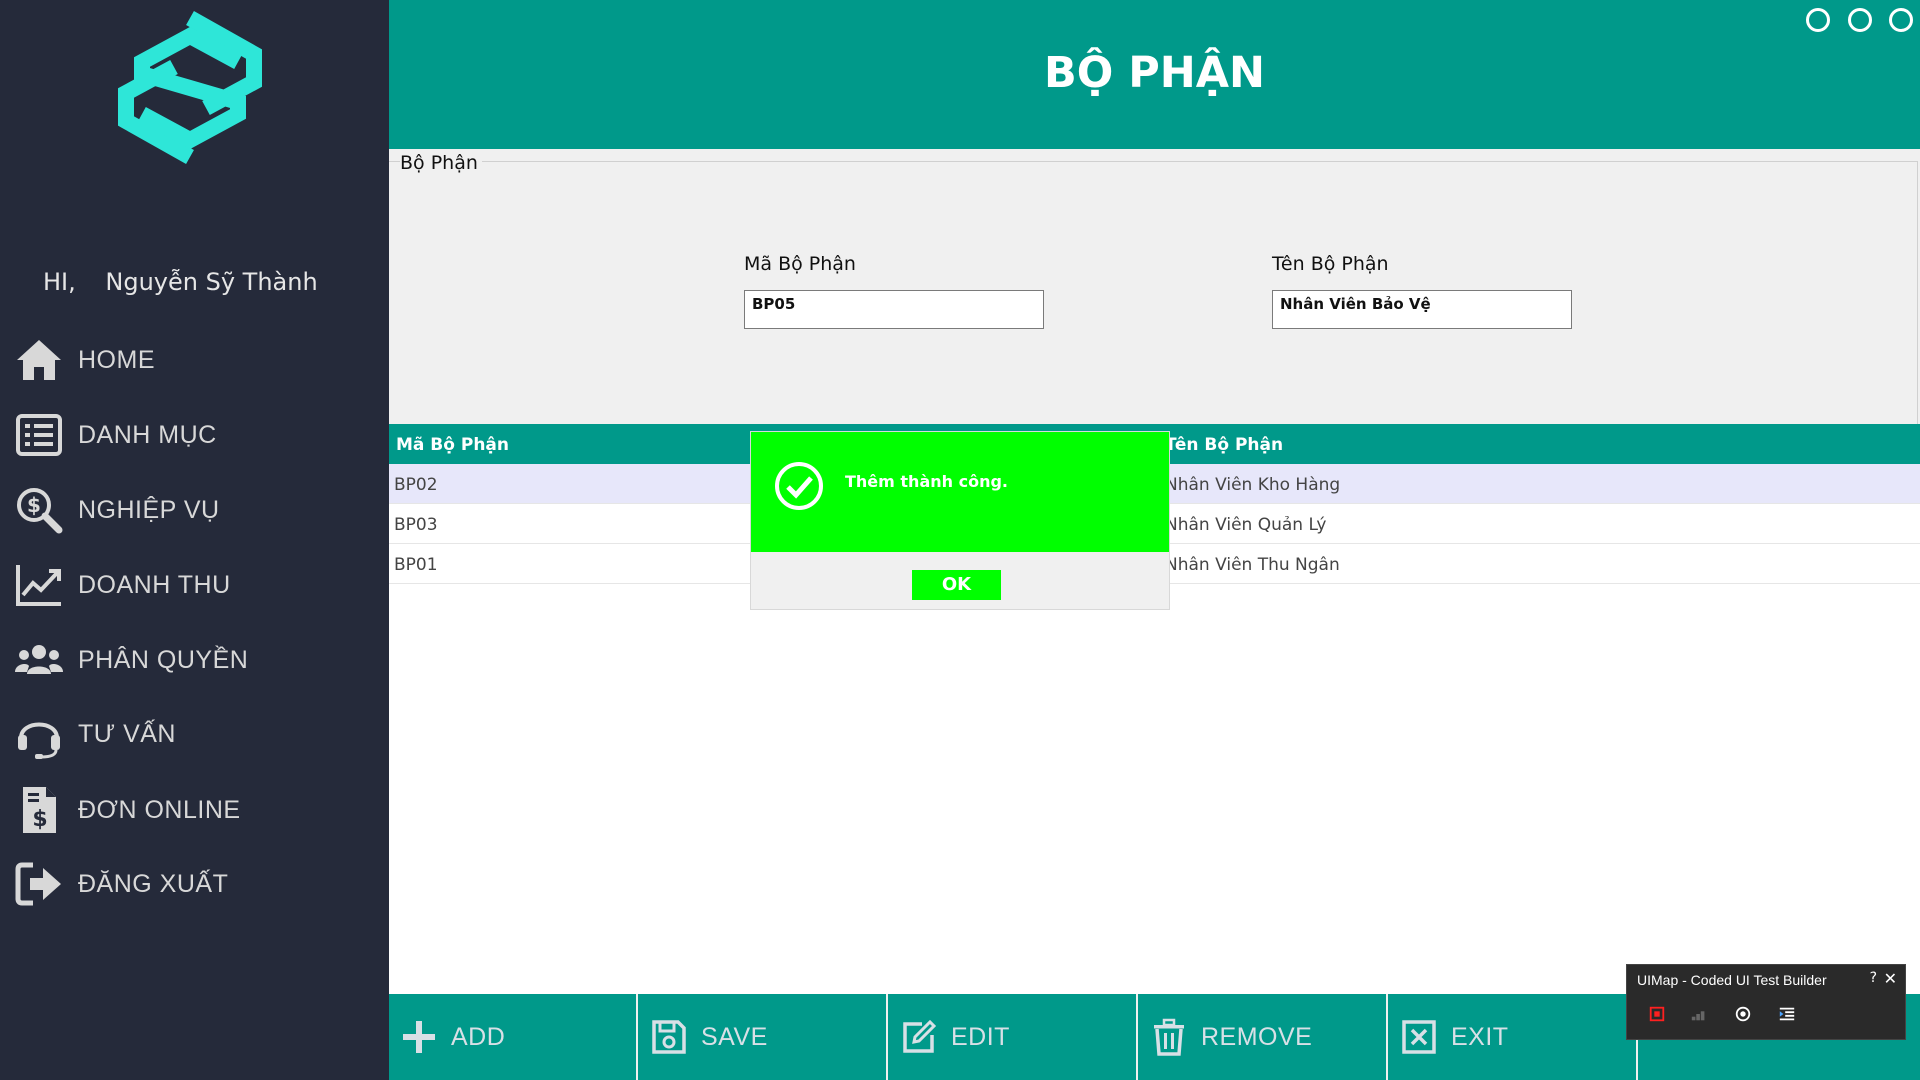 The image size is (1920, 1080). What do you see at coordinates (956, 585) in the screenshot?
I see `ok-button: OK` at bounding box center [956, 585].